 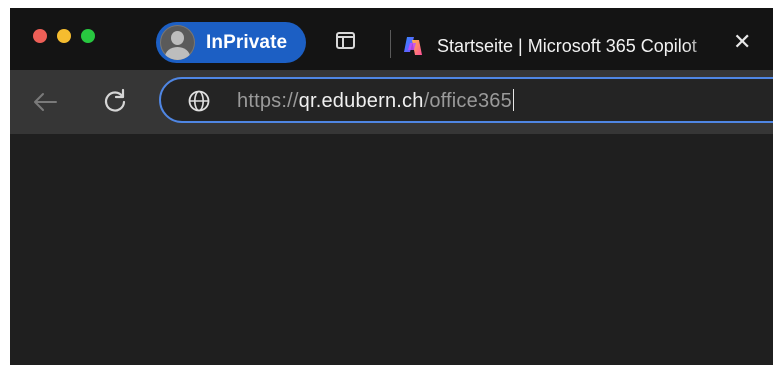 I want to click on inprivate-label: InPrivate, so click(x=247, y=42).